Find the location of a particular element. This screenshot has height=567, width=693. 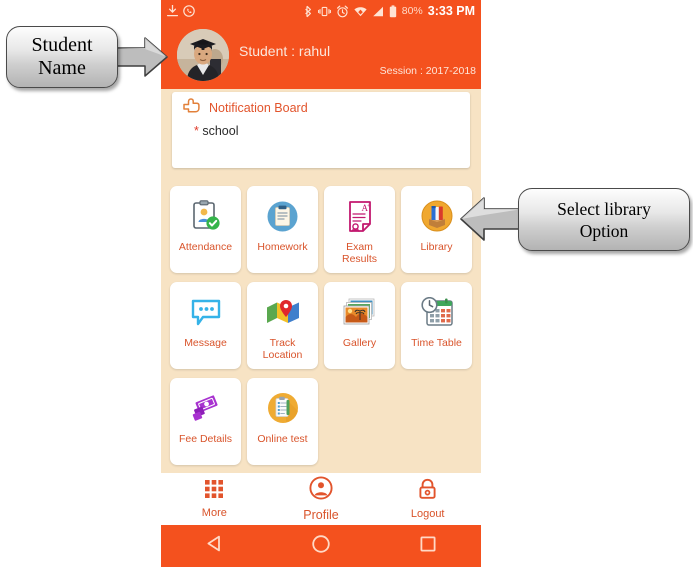

callout-line-2: Name is located at coordinates (62, 68).